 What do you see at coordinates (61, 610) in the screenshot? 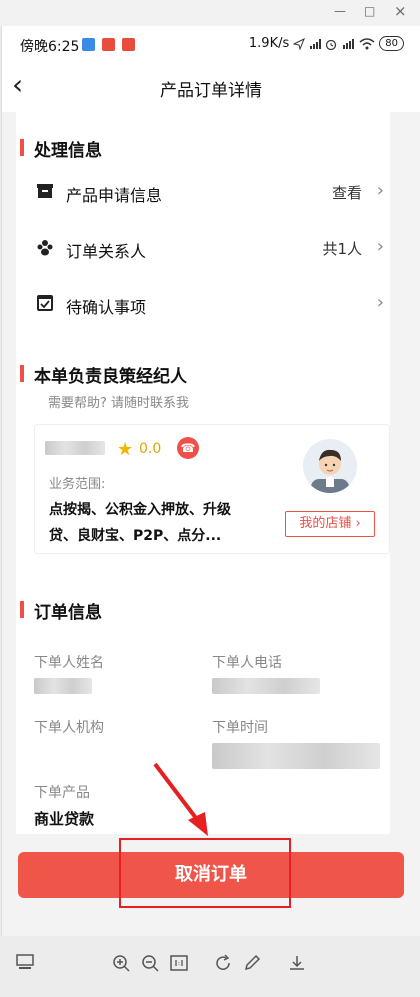
I see `order-section-title: 订单信息` at bounding box center [61, 610].